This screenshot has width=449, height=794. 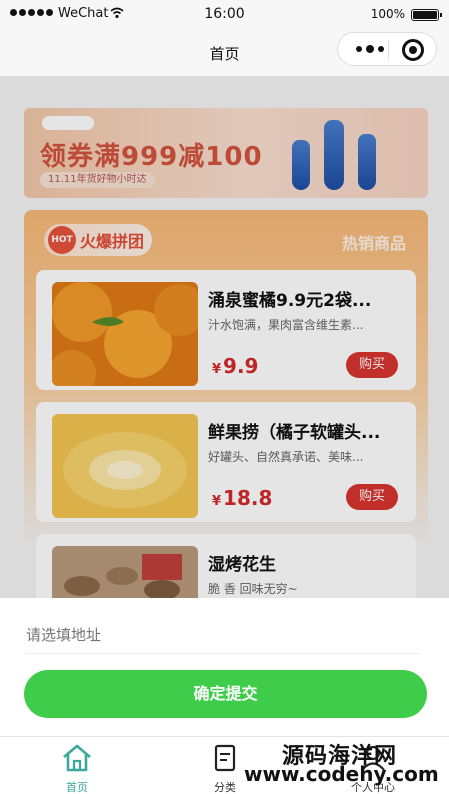 I want to click on watermark-url: www.codehy.com, so click(x=341, y=774).